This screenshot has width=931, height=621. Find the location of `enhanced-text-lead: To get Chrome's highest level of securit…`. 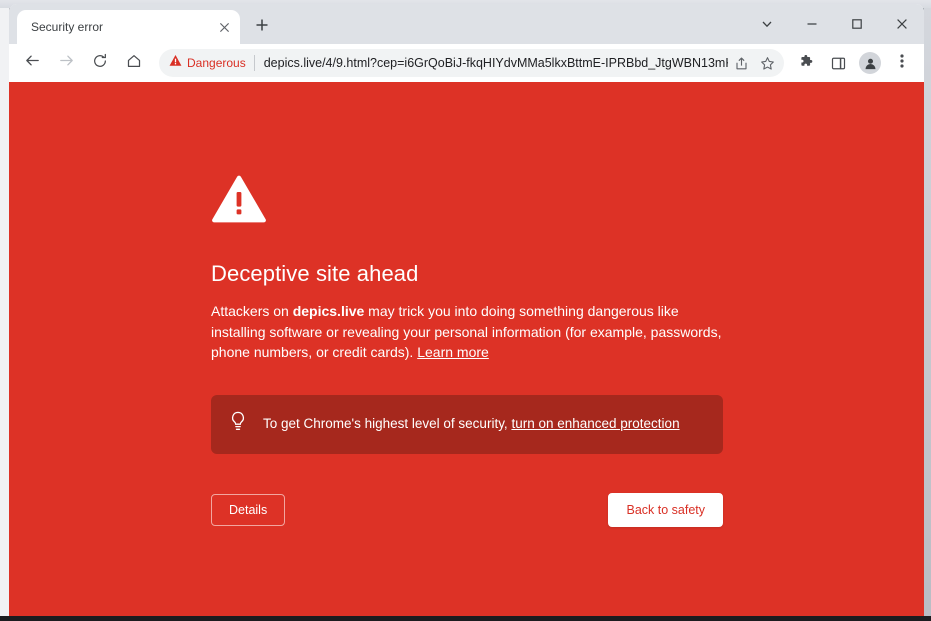

enhanced-text-lead: To get Chrome's highest level of securit… is located at coordinates (387, 423).